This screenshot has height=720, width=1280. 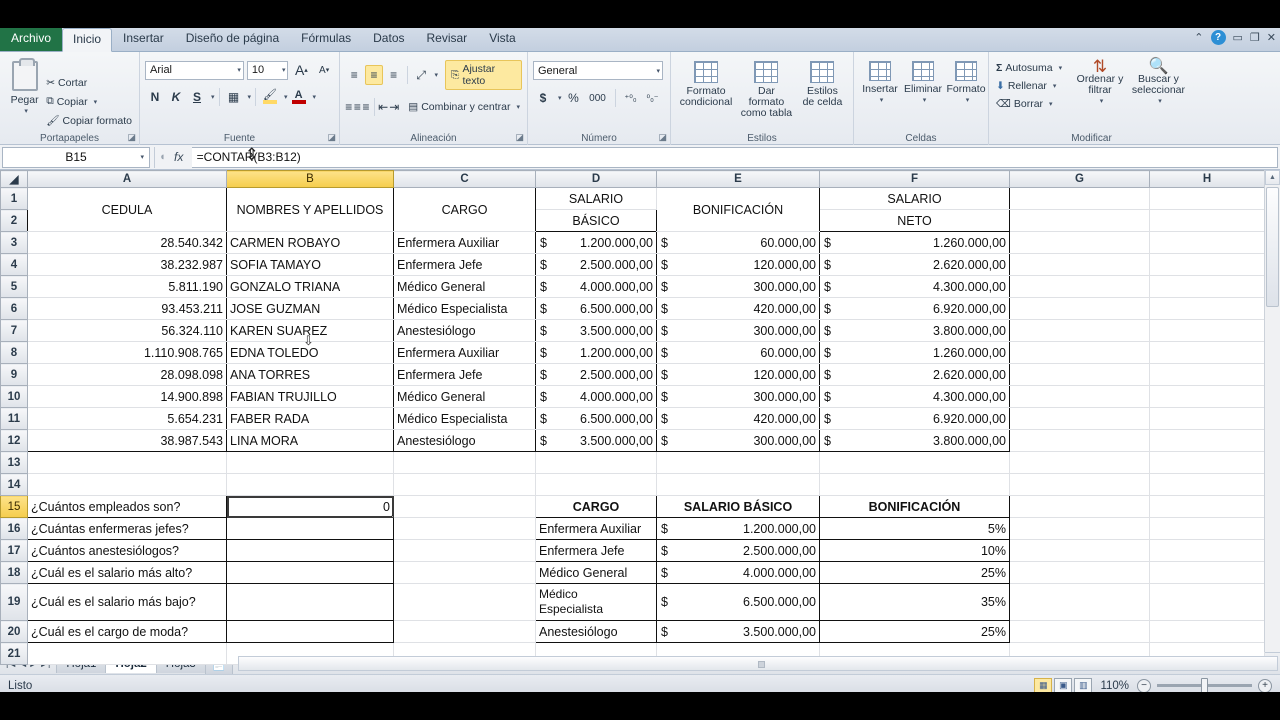 What do you see at coordinates (1079, 631) in the screenshot?
I see `cell-G20` at bounding box center [1079, 631].